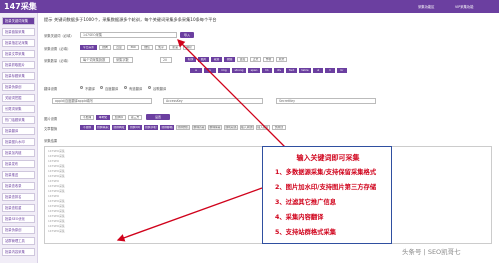  Describe the element at coordinates (234, 96) in the screenshot. I see `arrow-to-keyword` at that location.